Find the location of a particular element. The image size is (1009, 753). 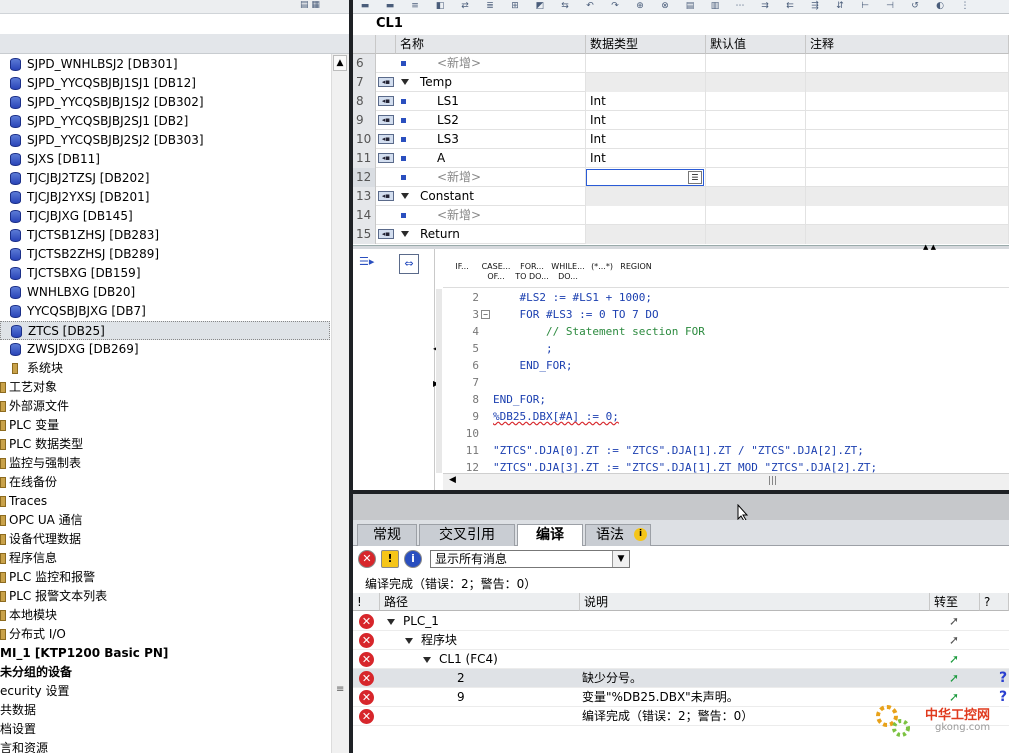

toolbar-button-icon: ⋮ is located at coordinates (965, 6).